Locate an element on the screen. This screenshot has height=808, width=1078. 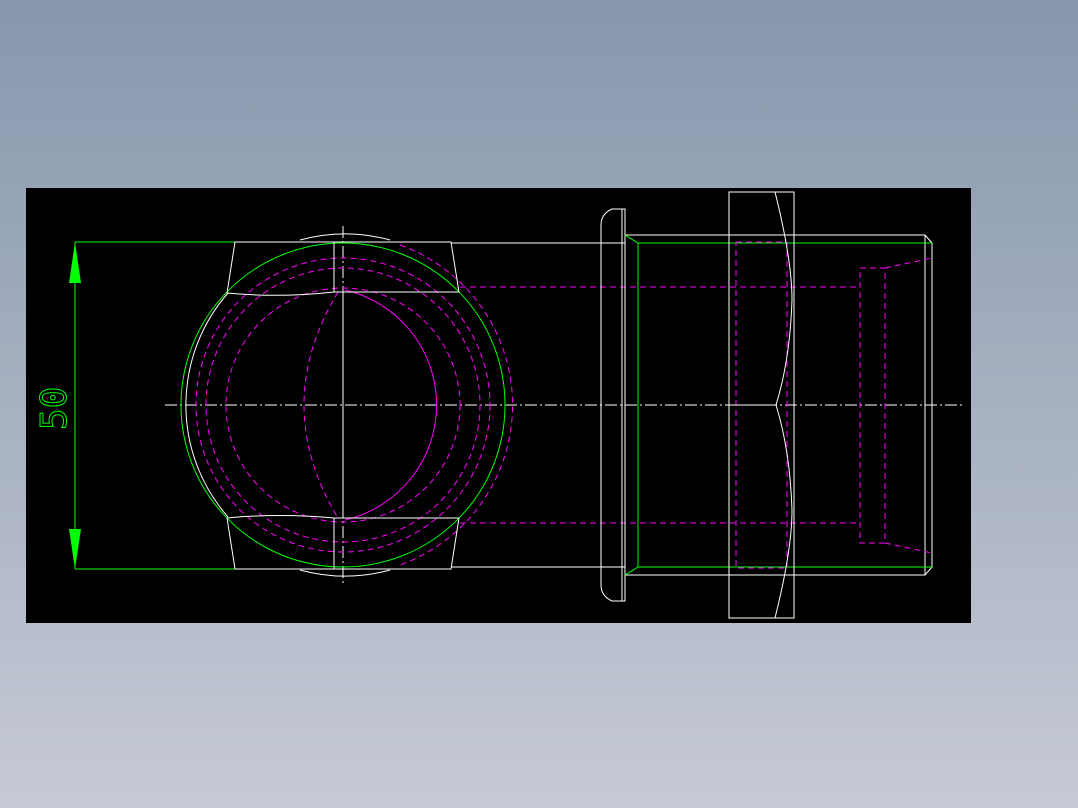
arrow-down-icon is located at coordinates (75, 549).